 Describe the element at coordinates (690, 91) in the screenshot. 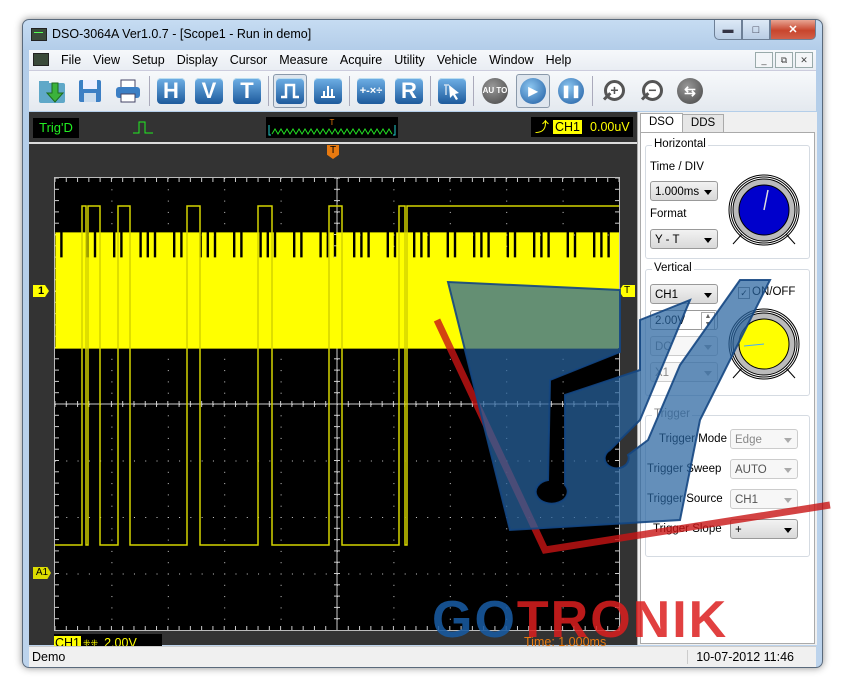

I see `swap-button: ⇆` at that location.